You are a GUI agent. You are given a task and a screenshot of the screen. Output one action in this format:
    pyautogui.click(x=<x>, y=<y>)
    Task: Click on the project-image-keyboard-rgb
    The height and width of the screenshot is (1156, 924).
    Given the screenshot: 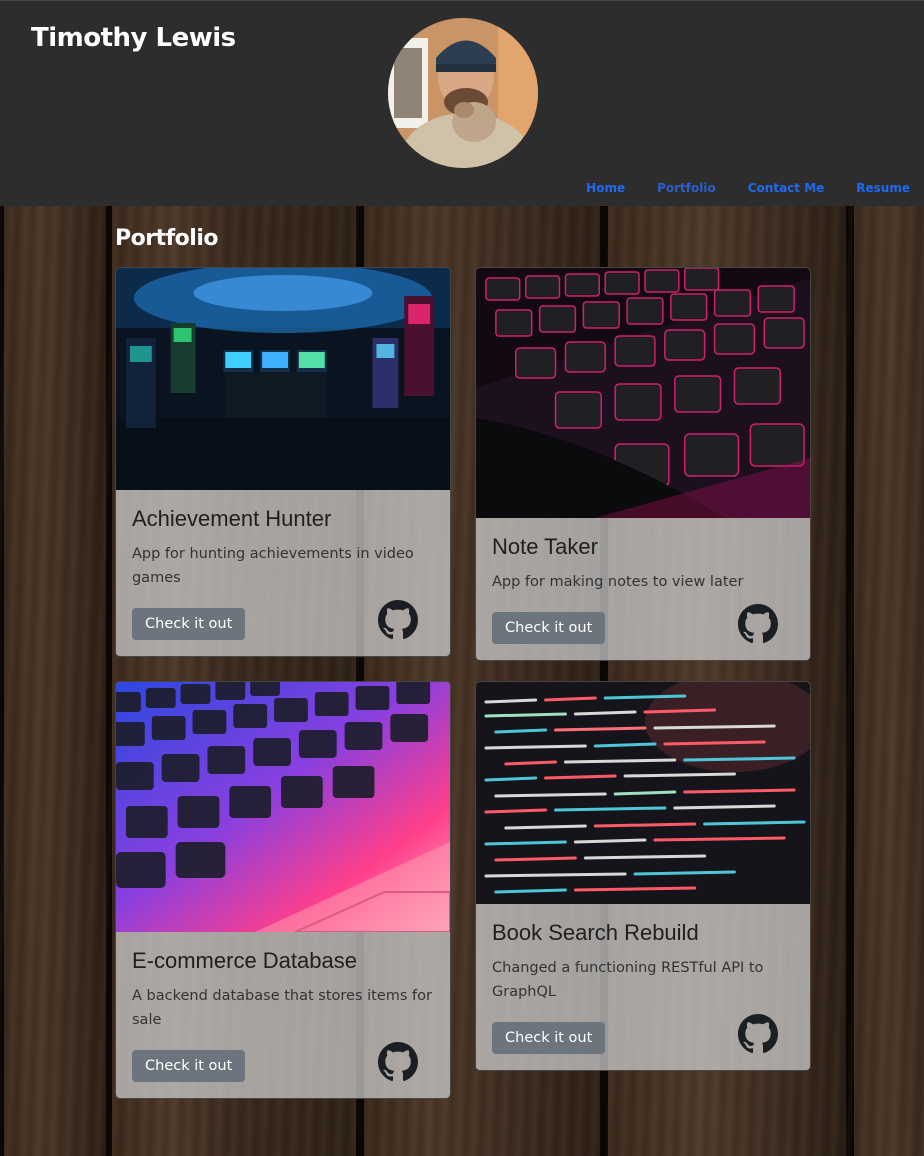 What is the action you would take?
    pyautogui.click(x=643, y=393)
    